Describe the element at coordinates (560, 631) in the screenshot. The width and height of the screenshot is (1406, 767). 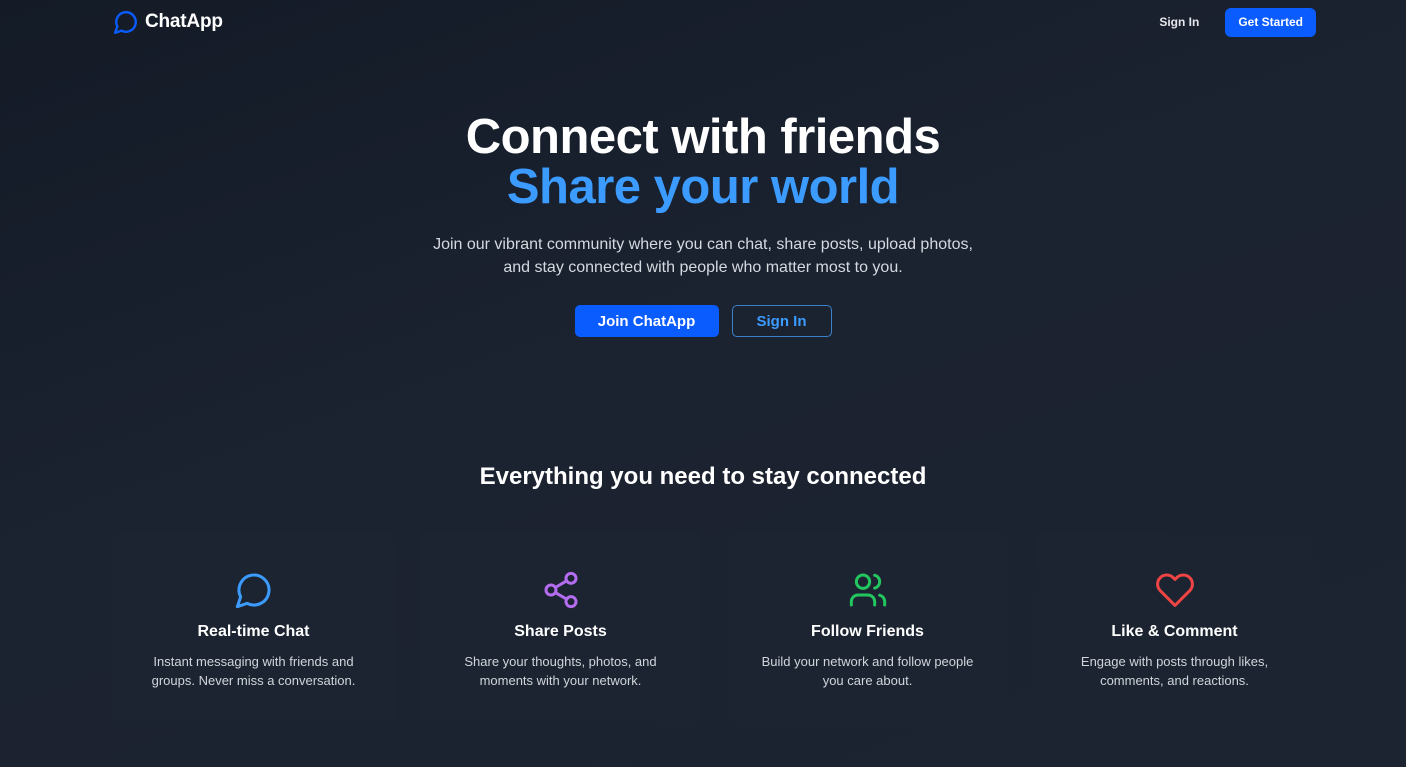
I see `feature-title: Share Posts` at that location.